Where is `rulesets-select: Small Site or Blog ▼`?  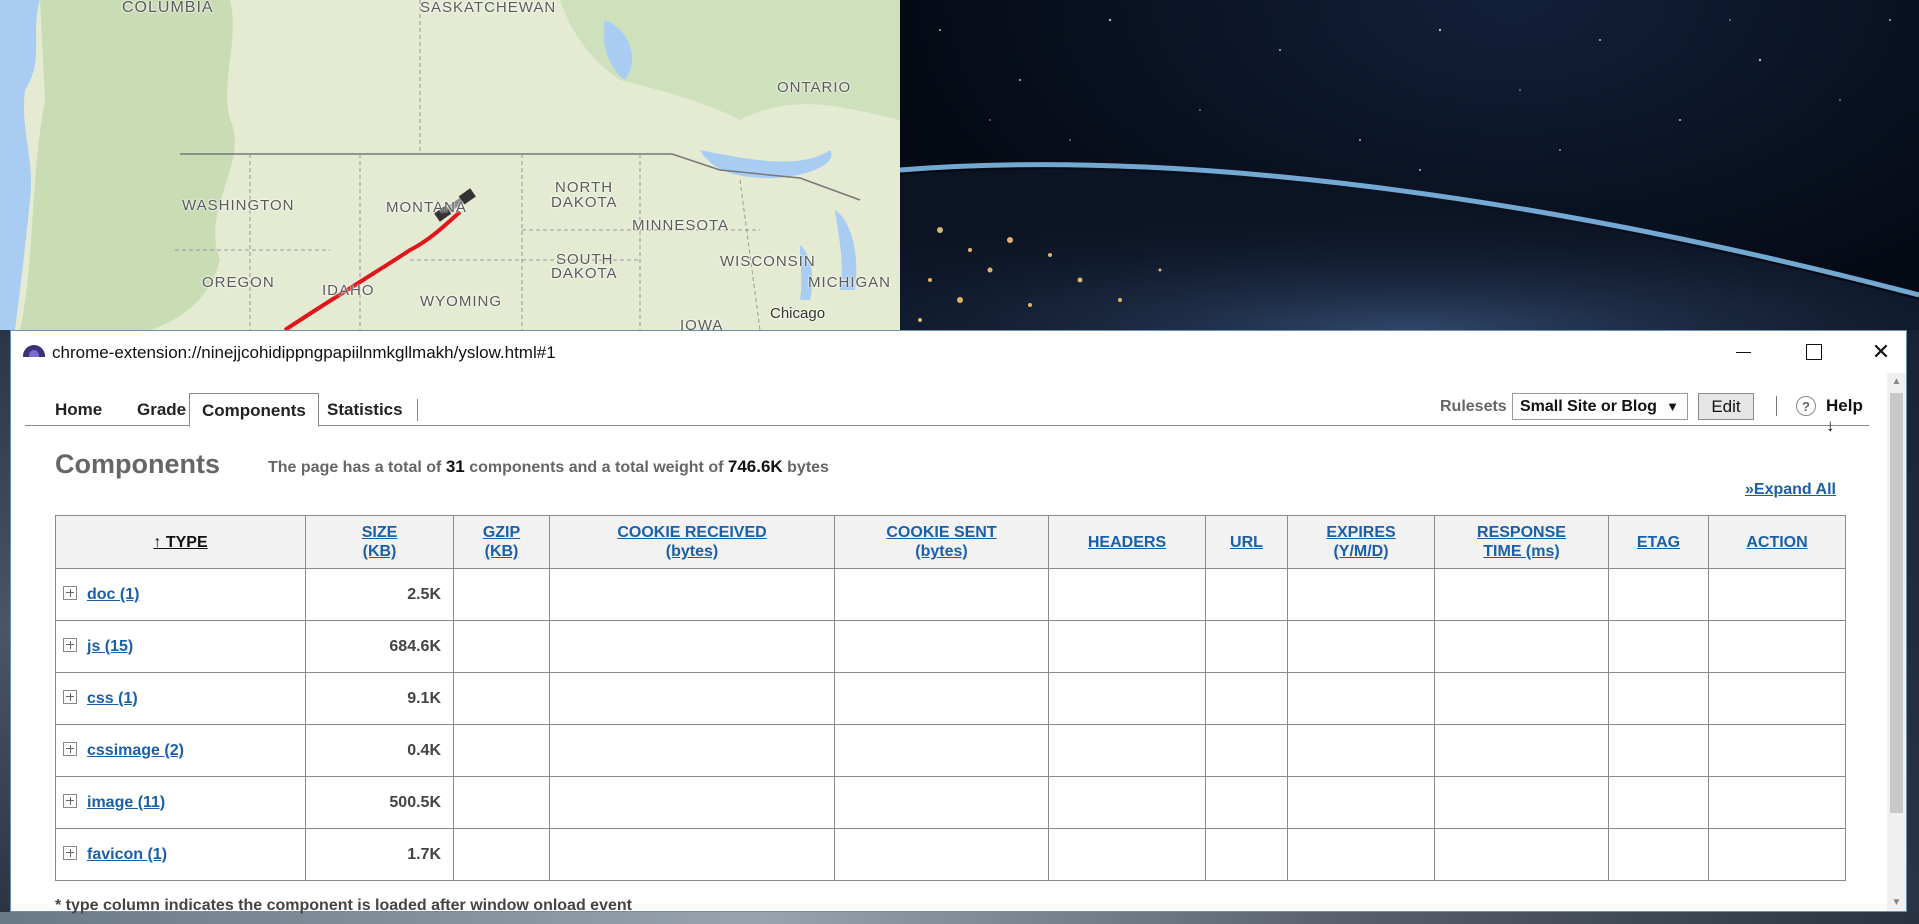 rulesets-select: Small Site or Blog ▼ is located at coordinates (1600, 406).